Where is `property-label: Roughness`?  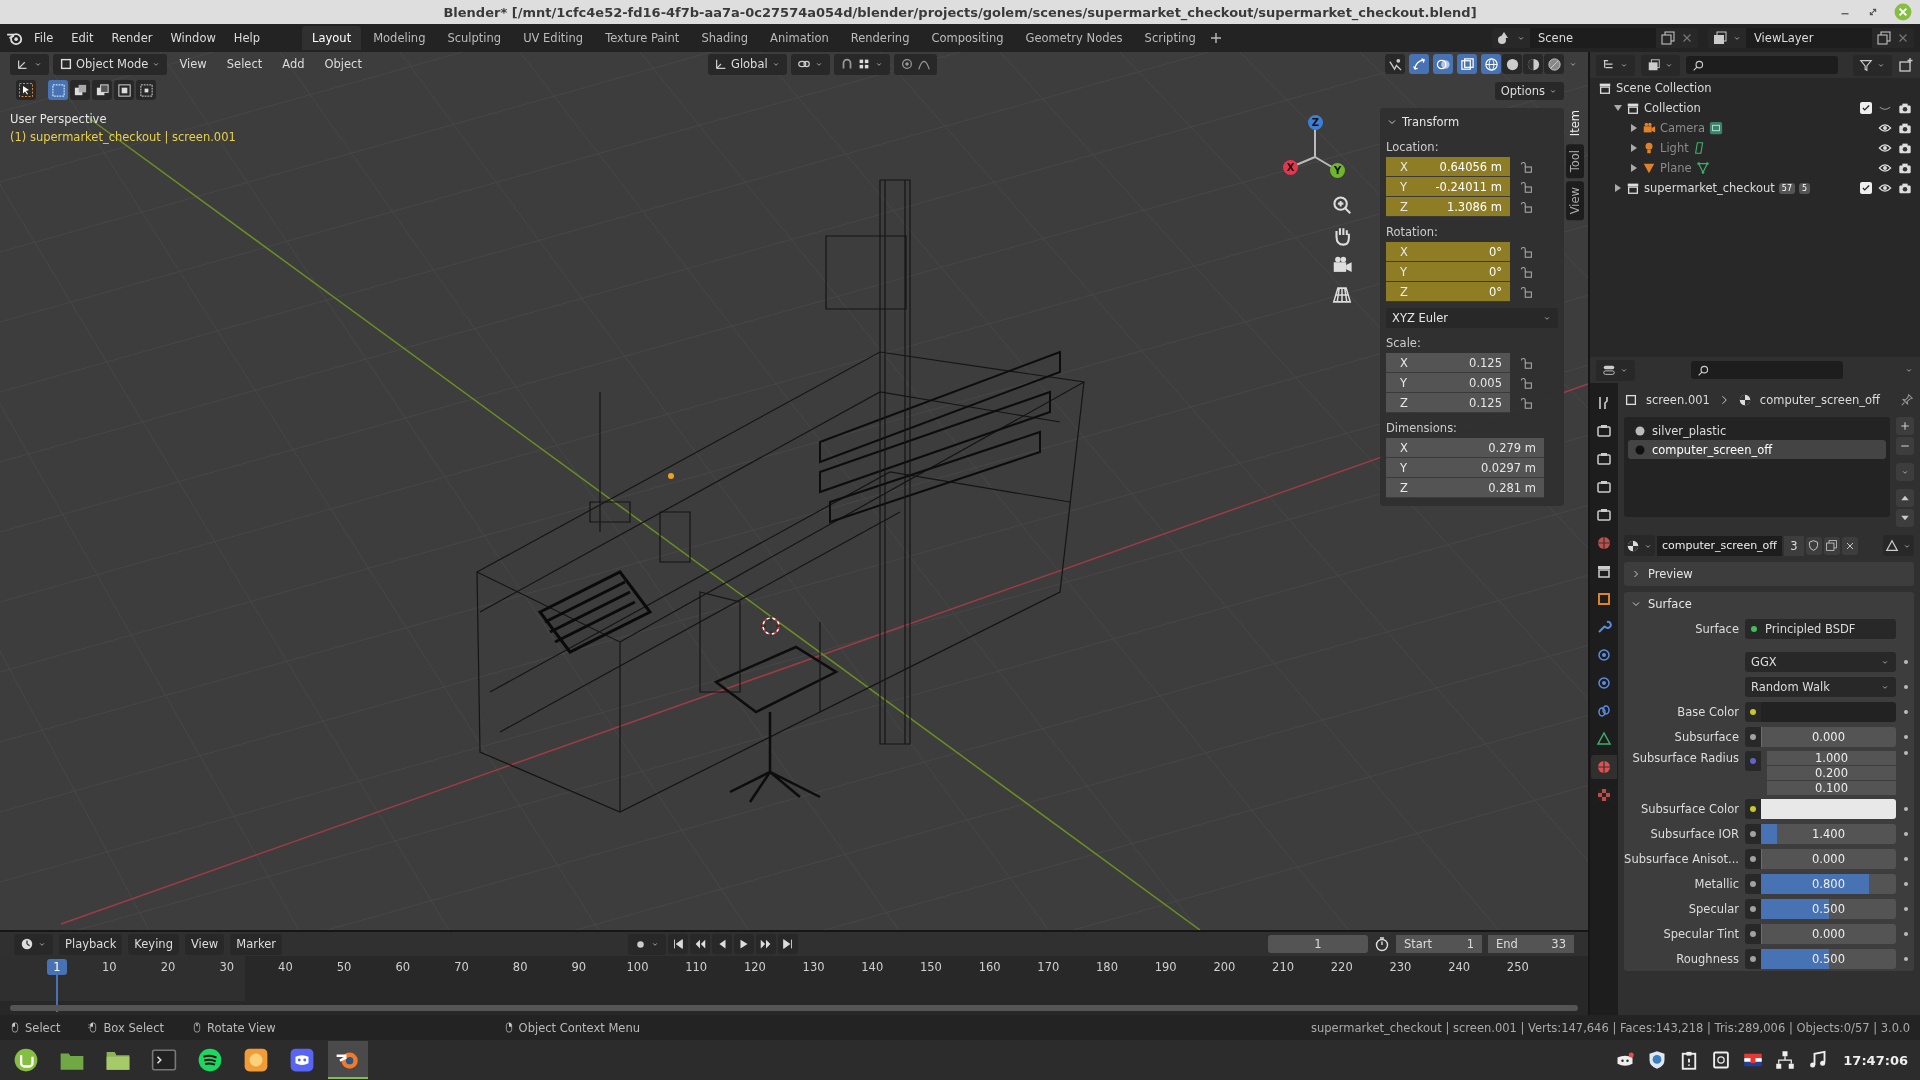 property-label: Roughness is located at coordinates (1707, 958).